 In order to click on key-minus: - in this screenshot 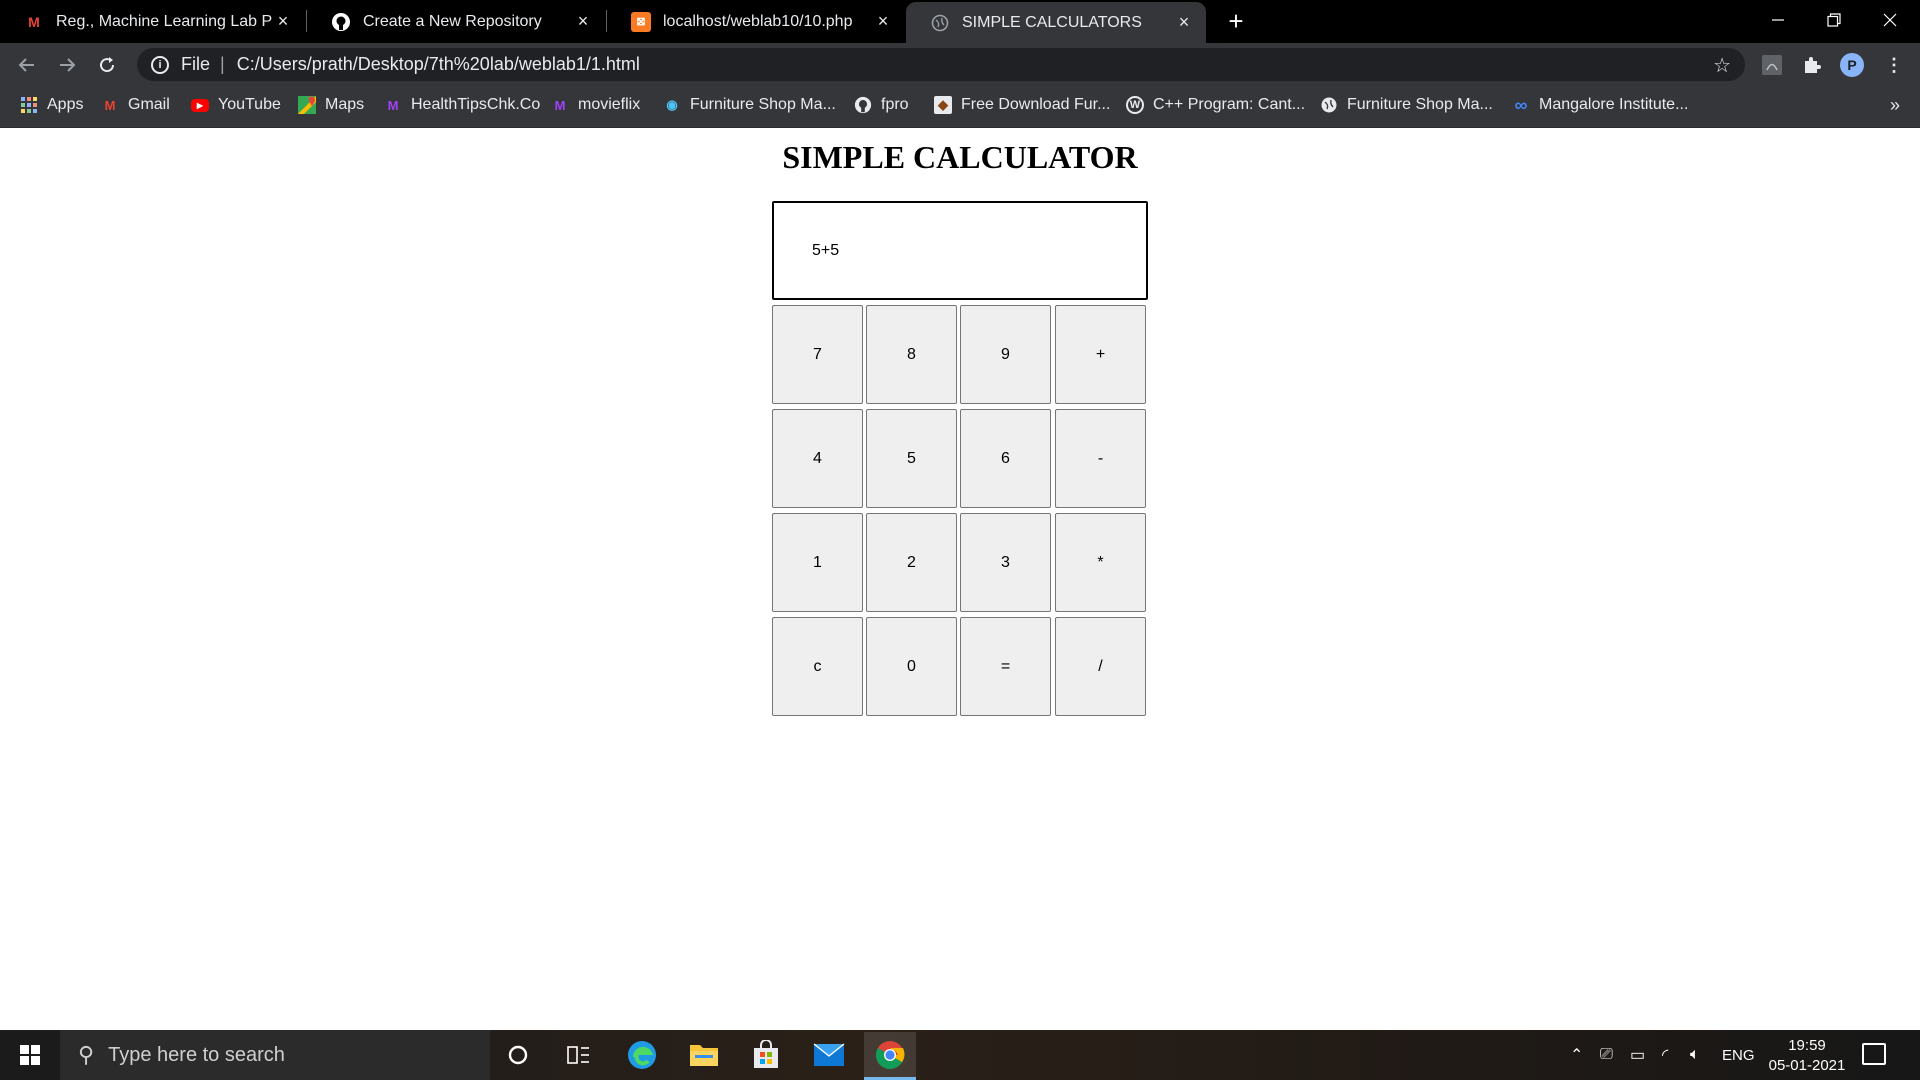, I will do `click(1100, 458)`.